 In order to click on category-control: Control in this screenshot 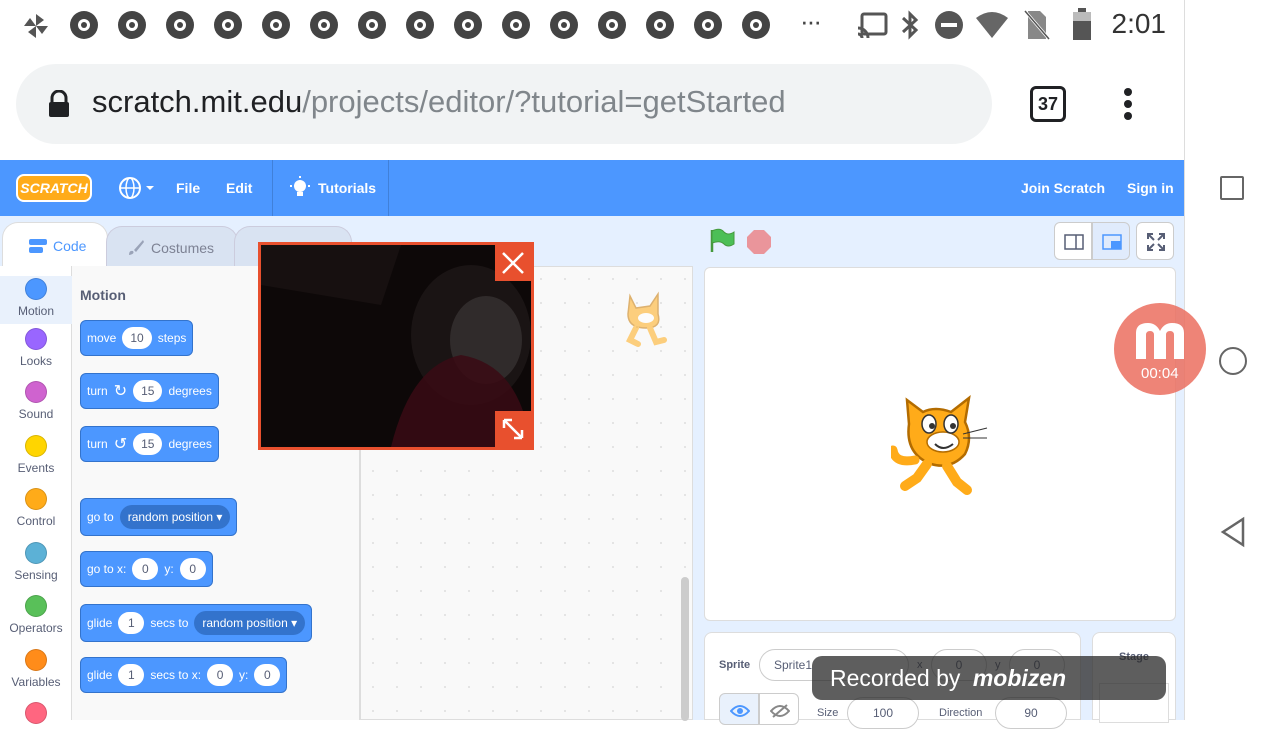, I will do `click(36, 508)`.